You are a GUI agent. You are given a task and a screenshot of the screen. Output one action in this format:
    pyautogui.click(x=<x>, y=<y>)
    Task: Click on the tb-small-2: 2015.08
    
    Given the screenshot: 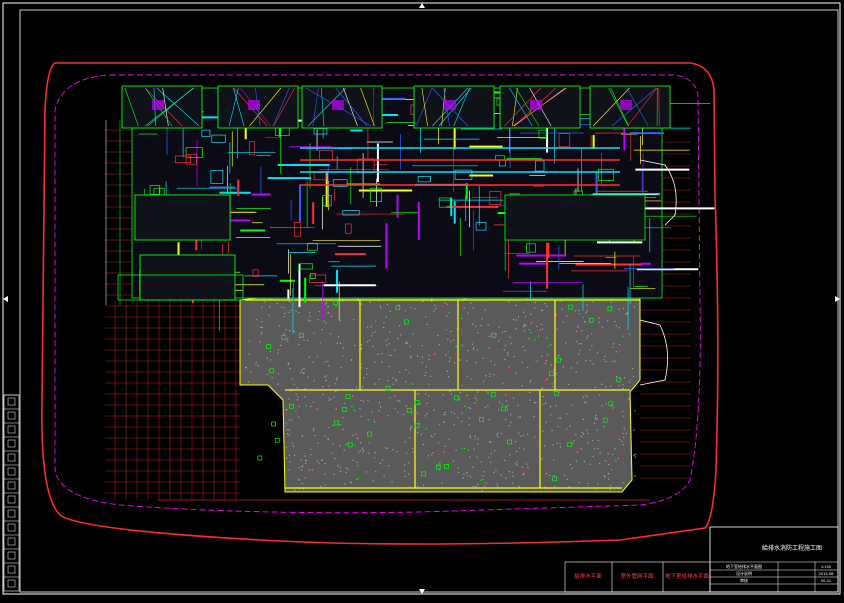 What is the action you would take?
    pyautogui.click(x=827, y=574)
    